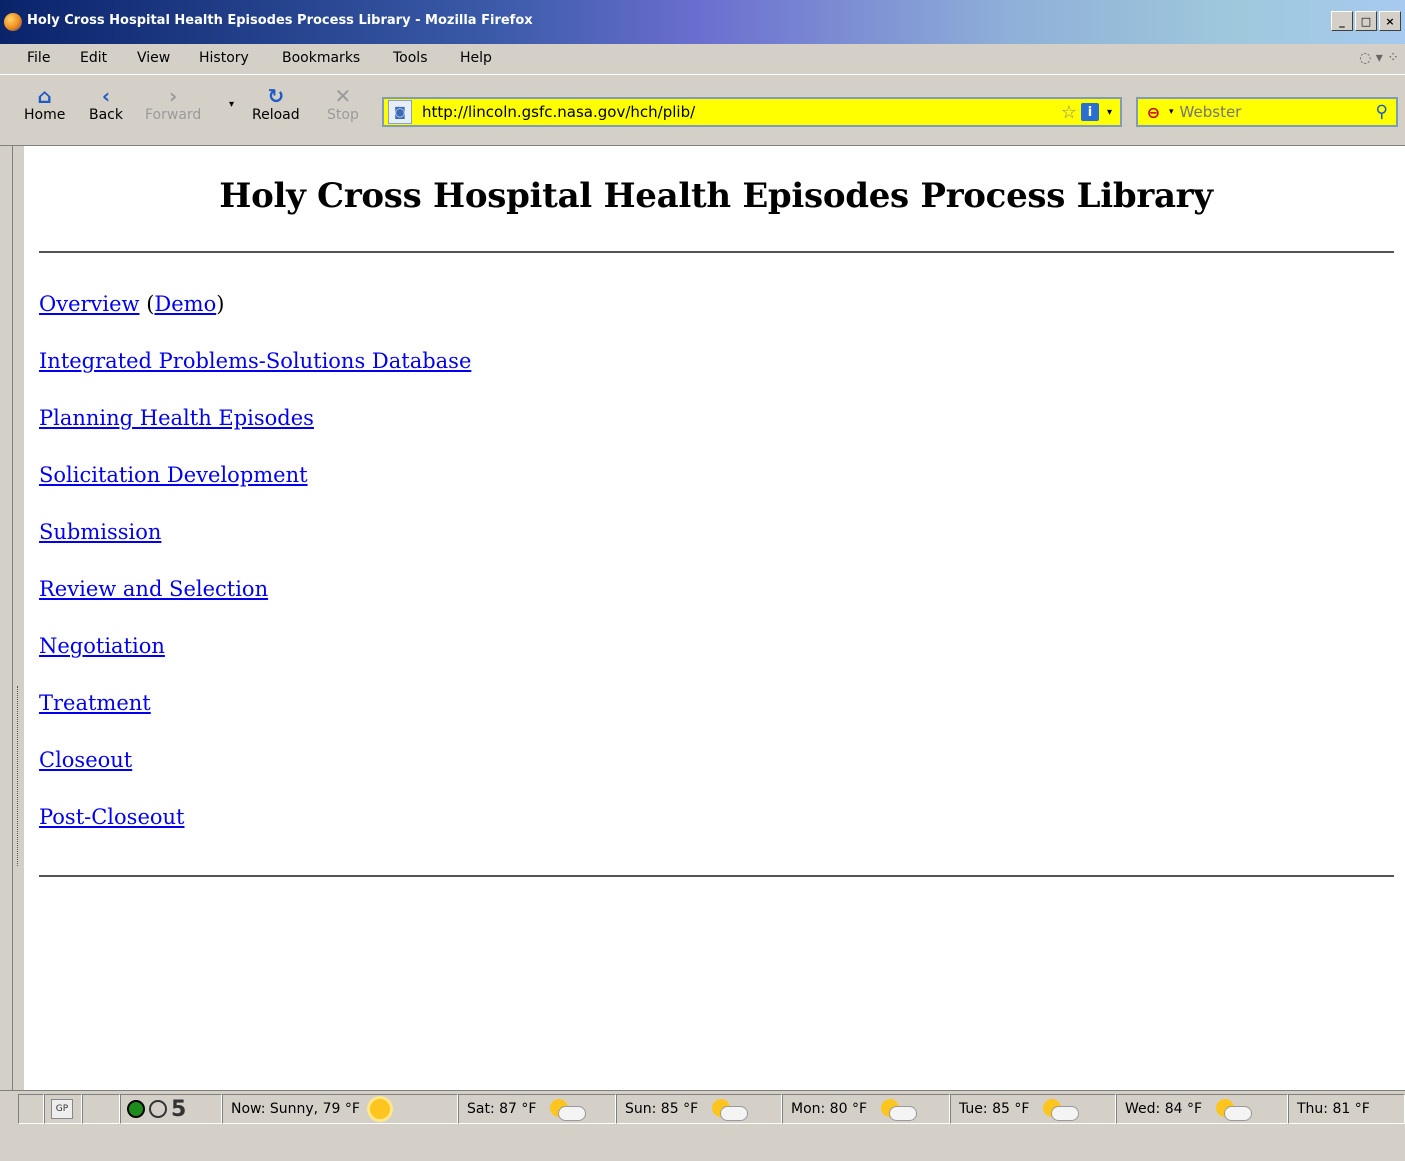  I want to click on back-arrow-icon: ‹, so click(106, 96).